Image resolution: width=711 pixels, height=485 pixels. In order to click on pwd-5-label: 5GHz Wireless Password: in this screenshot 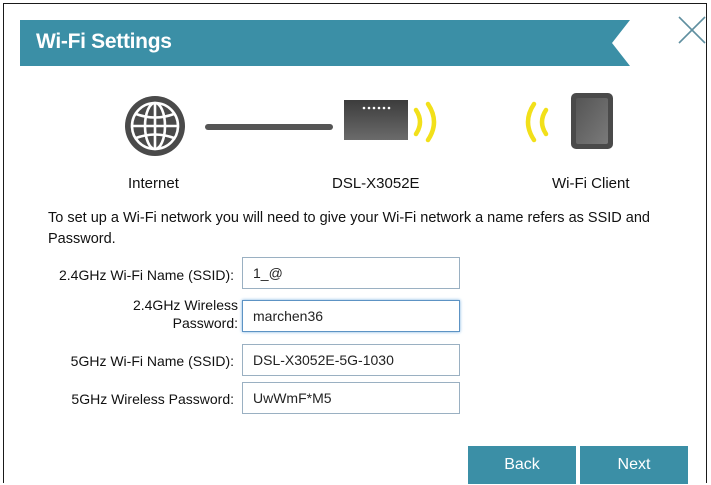, I will do `click(152, 399)`.